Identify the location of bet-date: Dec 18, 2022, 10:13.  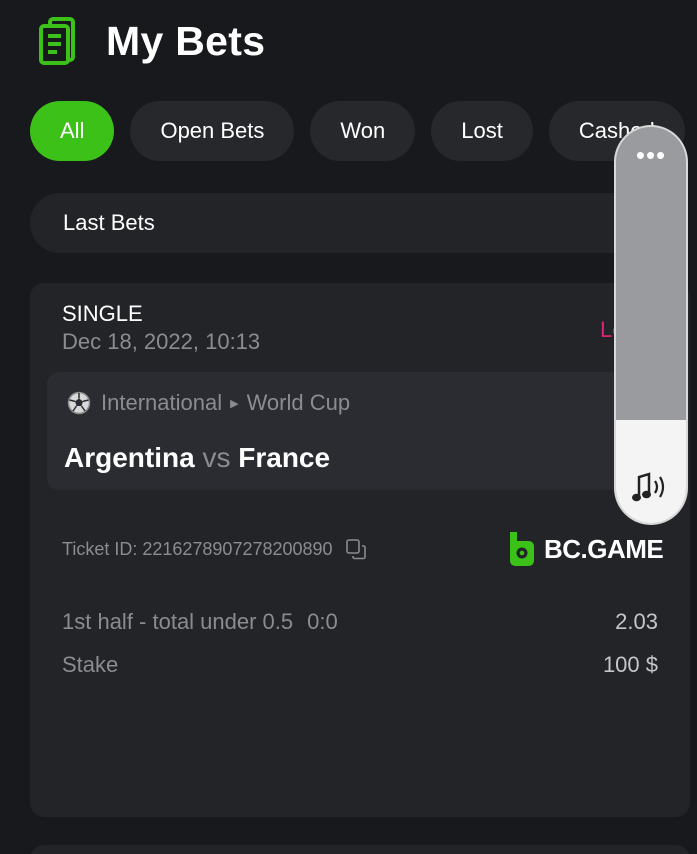
(161, 341).